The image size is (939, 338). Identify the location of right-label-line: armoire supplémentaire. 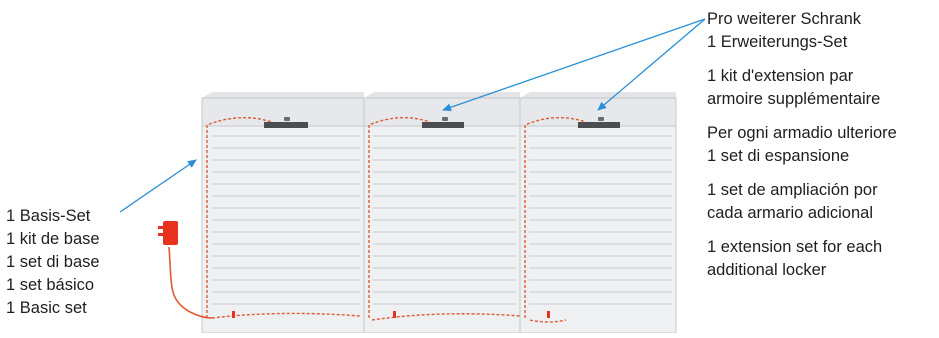
(794, 99).